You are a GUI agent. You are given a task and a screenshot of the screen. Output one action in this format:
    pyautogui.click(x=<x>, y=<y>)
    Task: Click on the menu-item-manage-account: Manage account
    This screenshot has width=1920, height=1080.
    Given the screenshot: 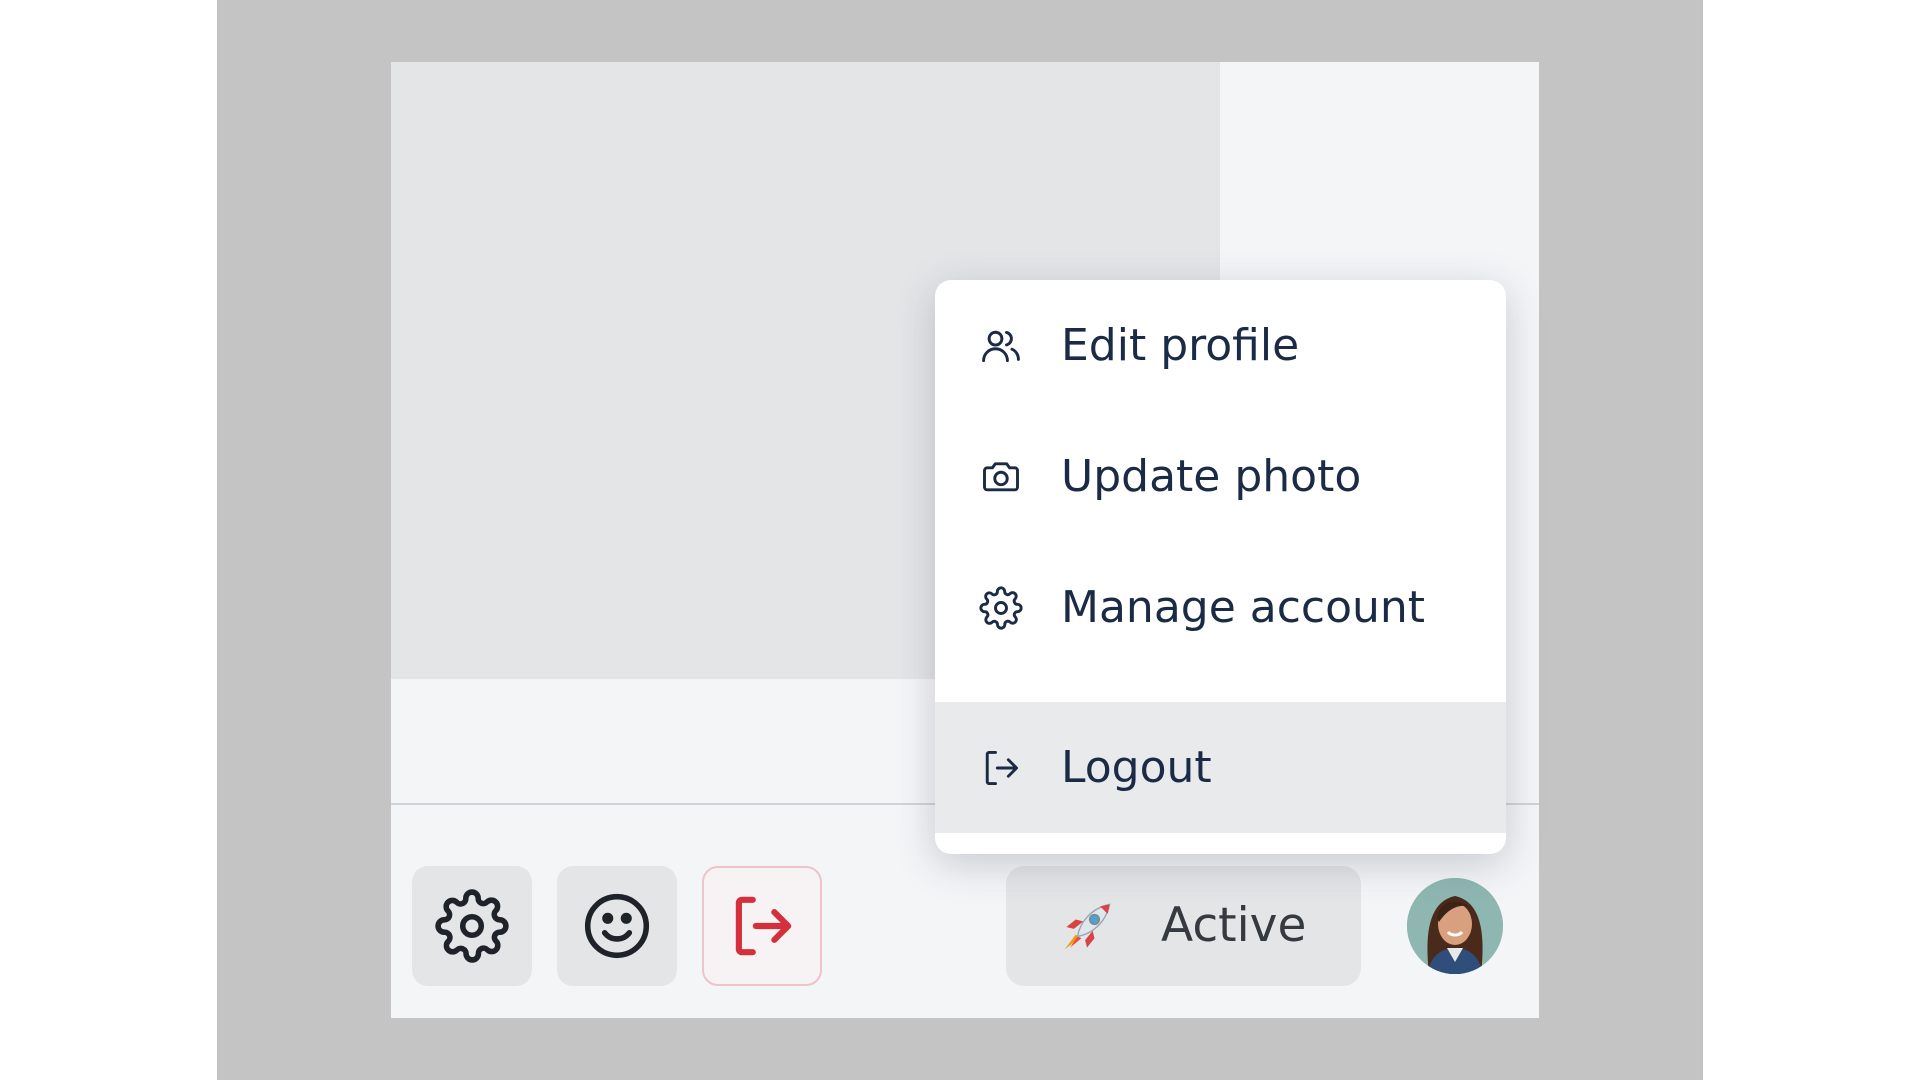 What is the action you would take?
    pyautogui.click(x=1220, y=607)
    